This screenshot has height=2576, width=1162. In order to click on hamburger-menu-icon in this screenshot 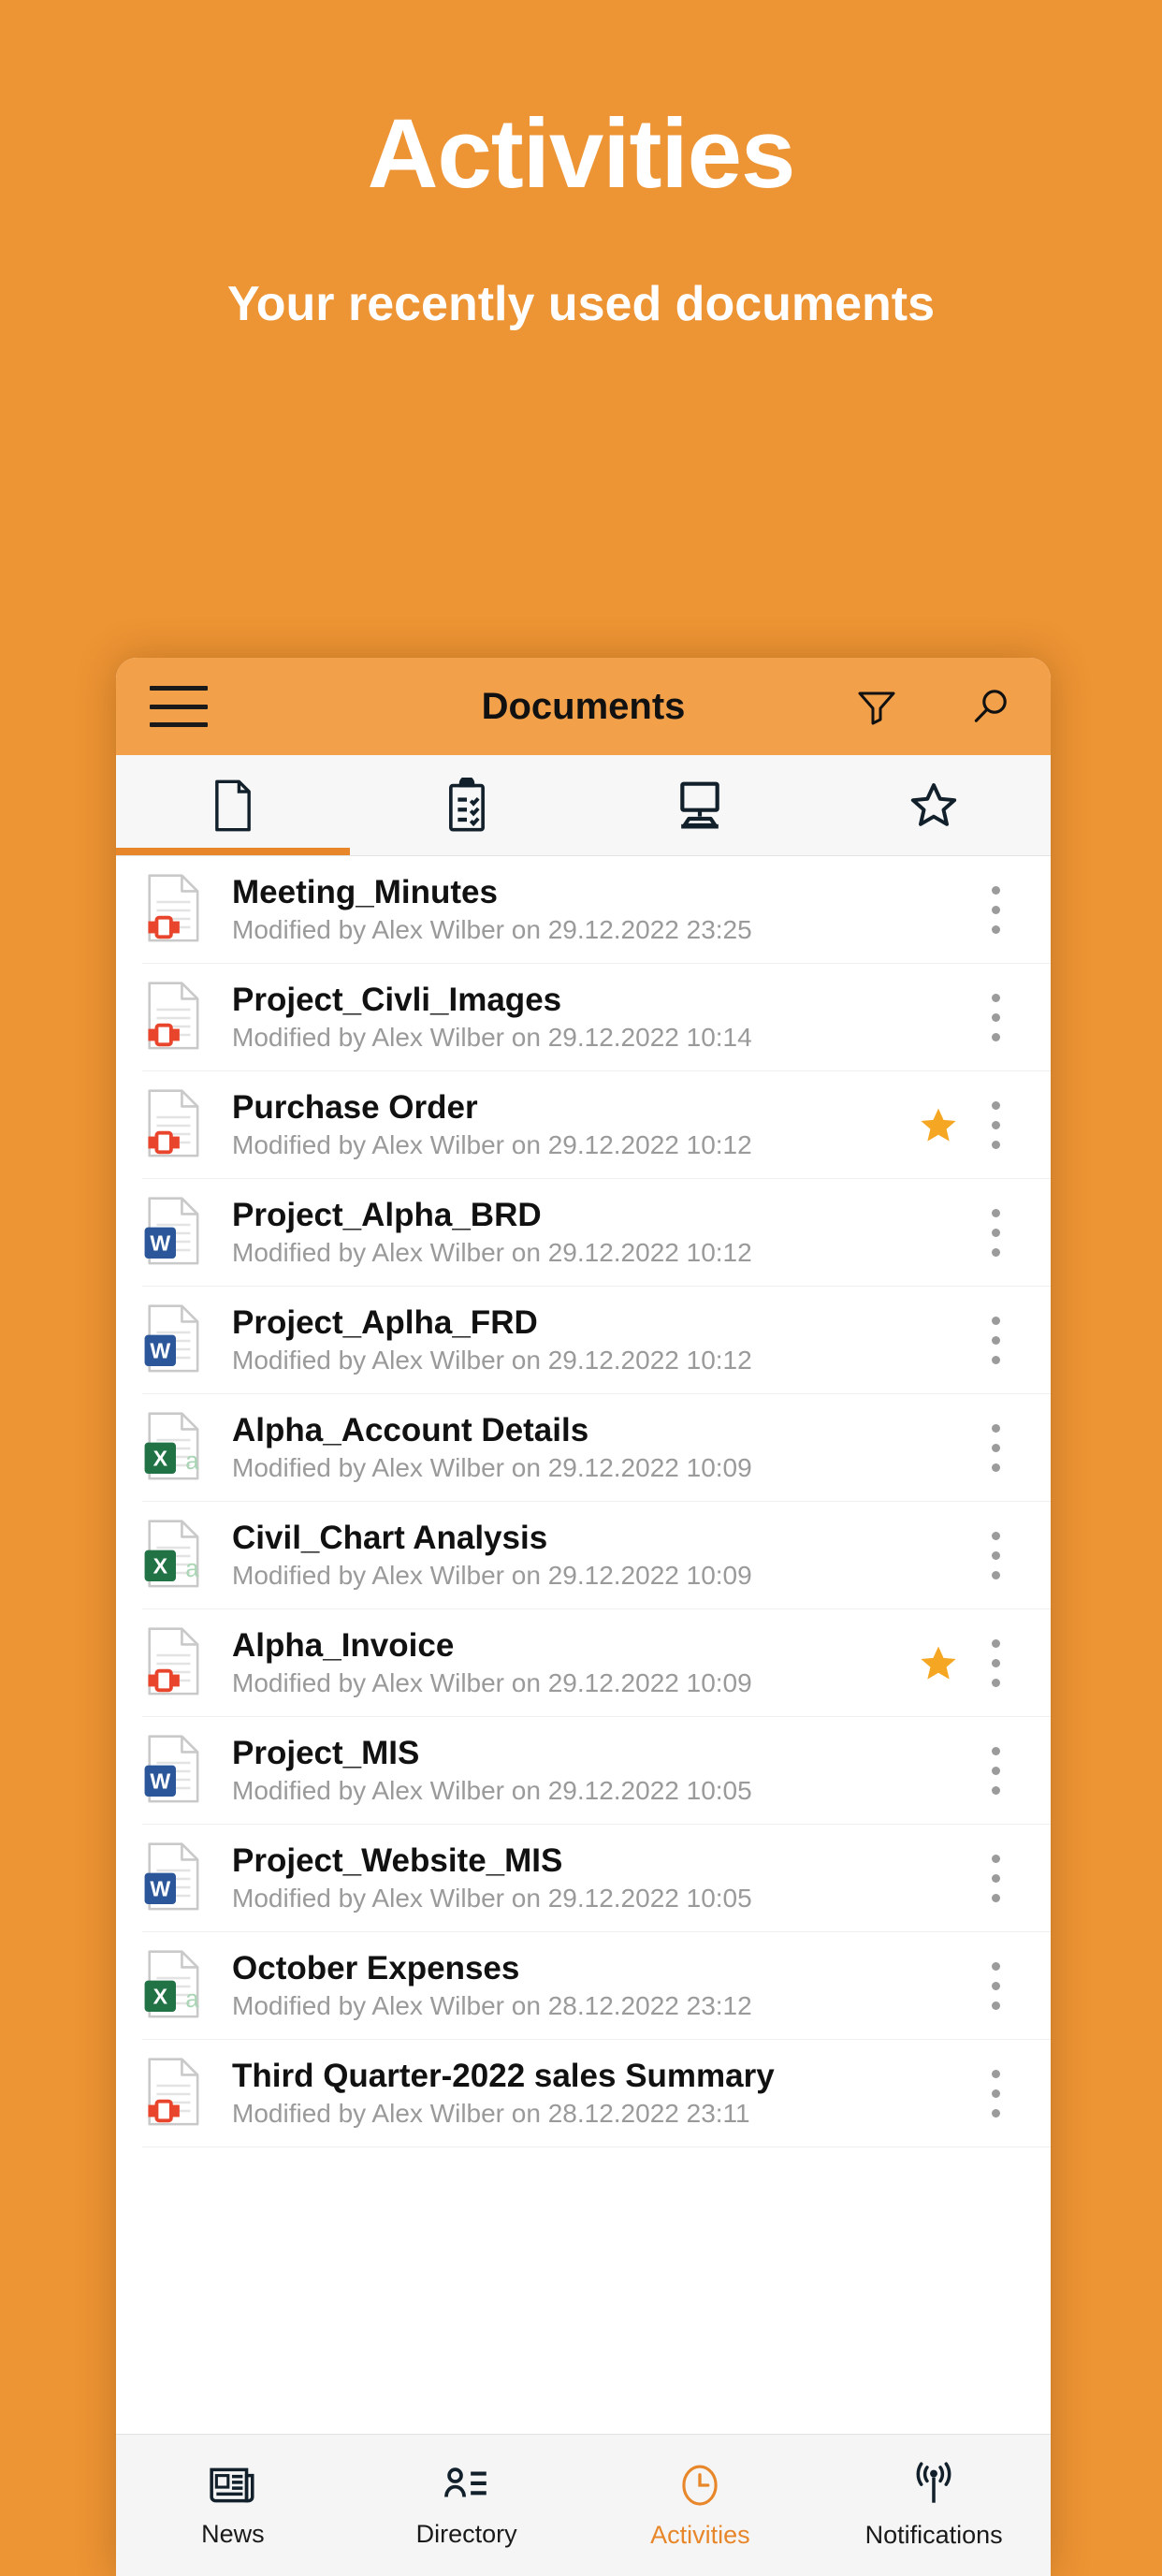, I will do `click(179, 706)`.